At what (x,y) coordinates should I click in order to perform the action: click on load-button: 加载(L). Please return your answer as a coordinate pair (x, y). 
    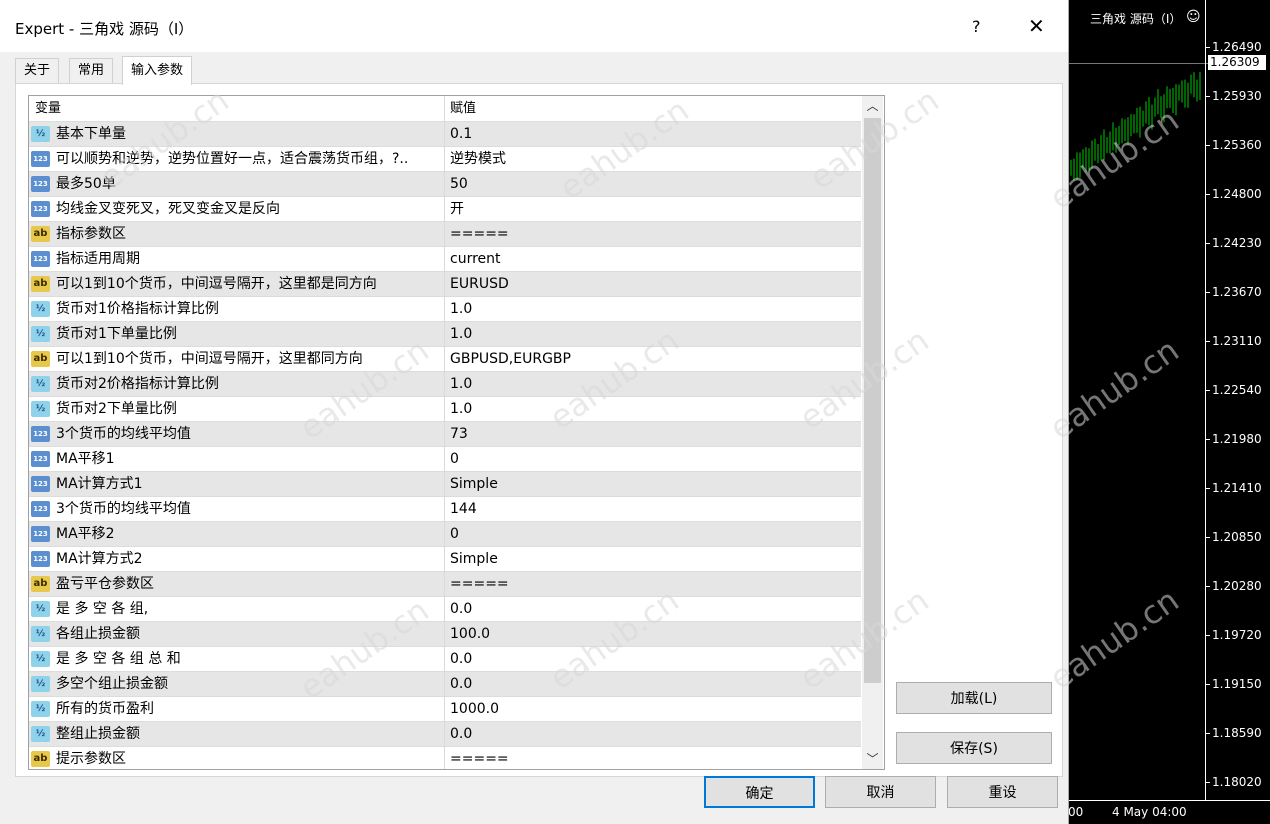
    Looking at the image, I should click on (974, 698).